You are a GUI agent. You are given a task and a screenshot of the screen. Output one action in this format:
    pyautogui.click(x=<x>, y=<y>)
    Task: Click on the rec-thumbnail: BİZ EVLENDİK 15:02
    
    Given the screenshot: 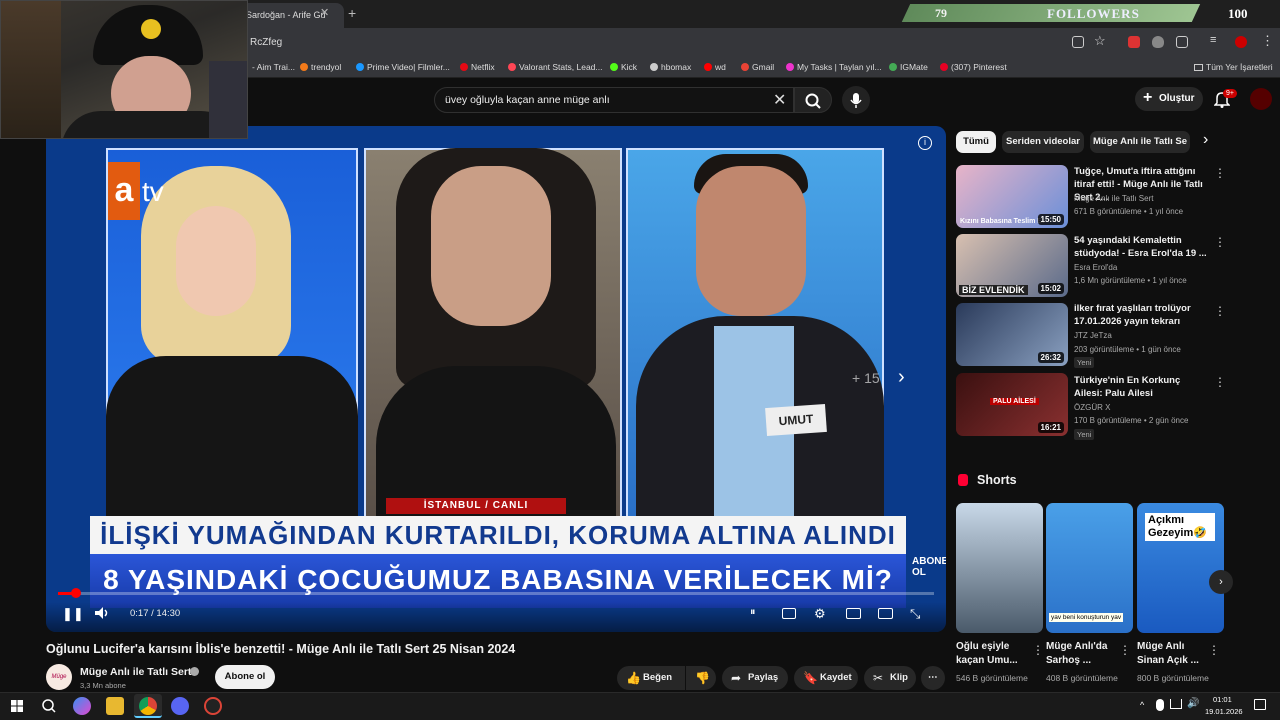 What is the action you would take?
    pyautogui.click(x=1012, y=265)
    